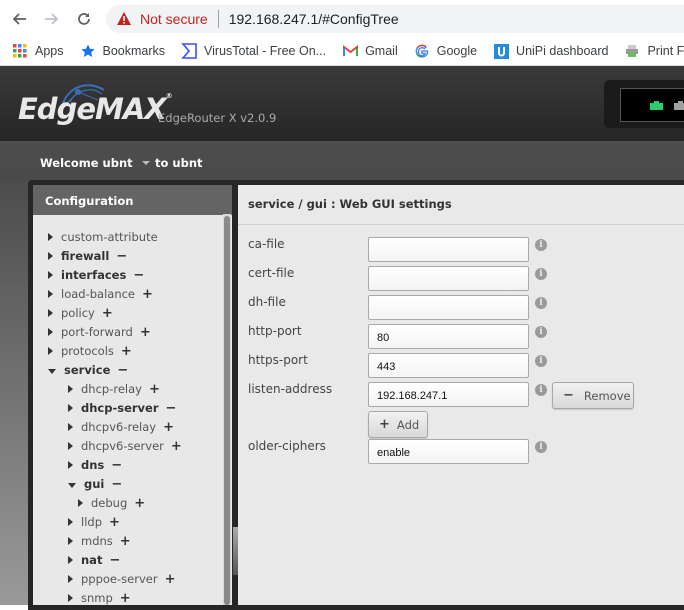 This screenshot has width=684, height=610. Describe the element at coordinates (84, 19) in the screenshot. I see `reload-button` at that location.